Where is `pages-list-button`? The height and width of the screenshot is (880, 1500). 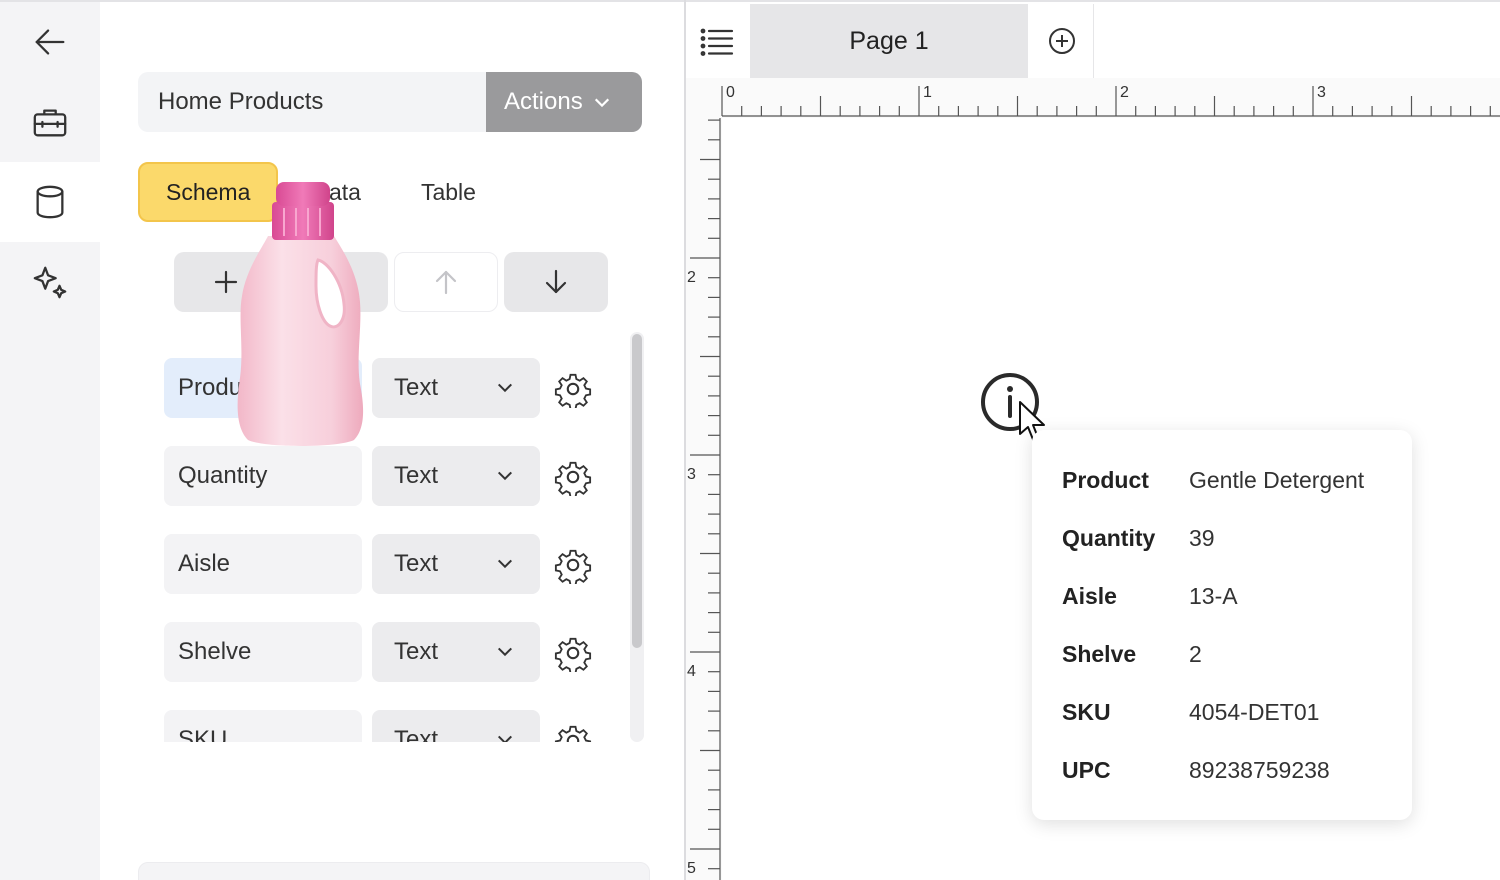 pages-list-button is located at coordinates (717, 42).